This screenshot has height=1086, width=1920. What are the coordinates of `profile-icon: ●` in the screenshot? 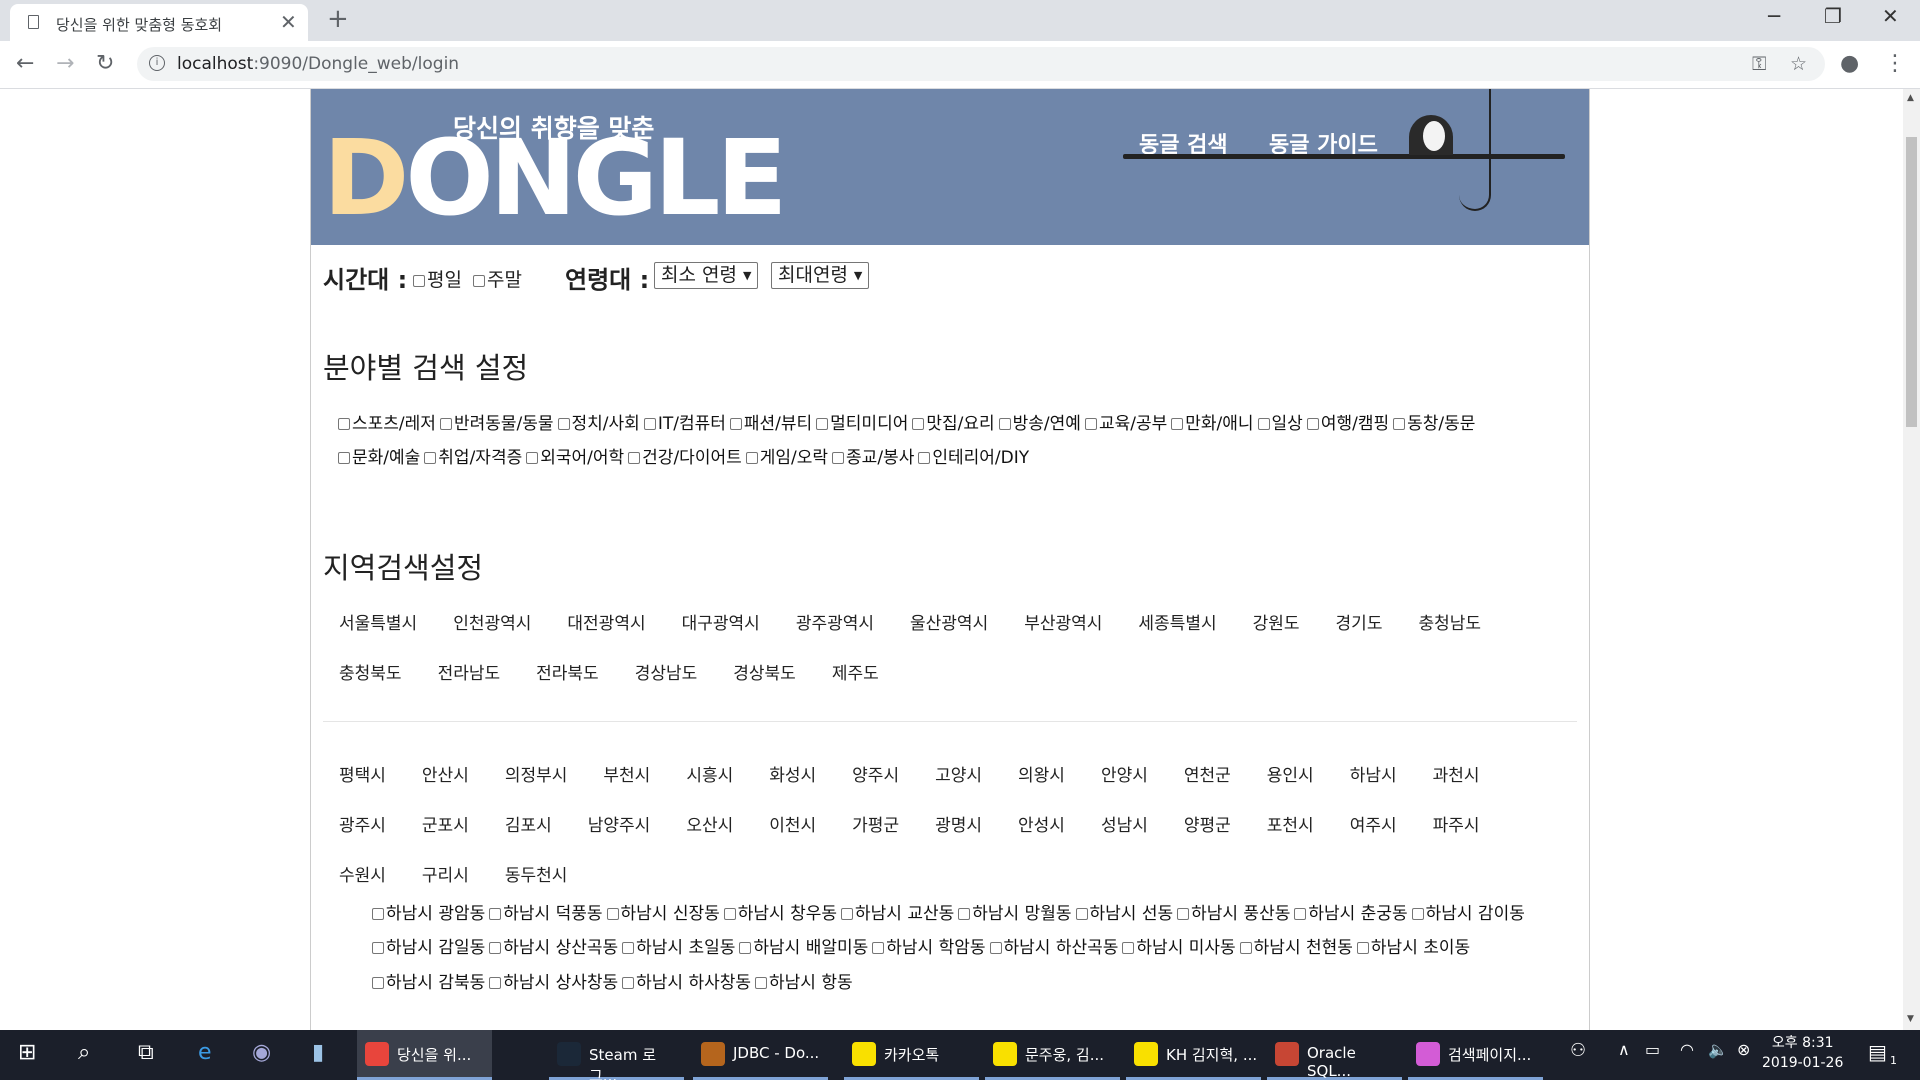 It's located at (1849, 63).